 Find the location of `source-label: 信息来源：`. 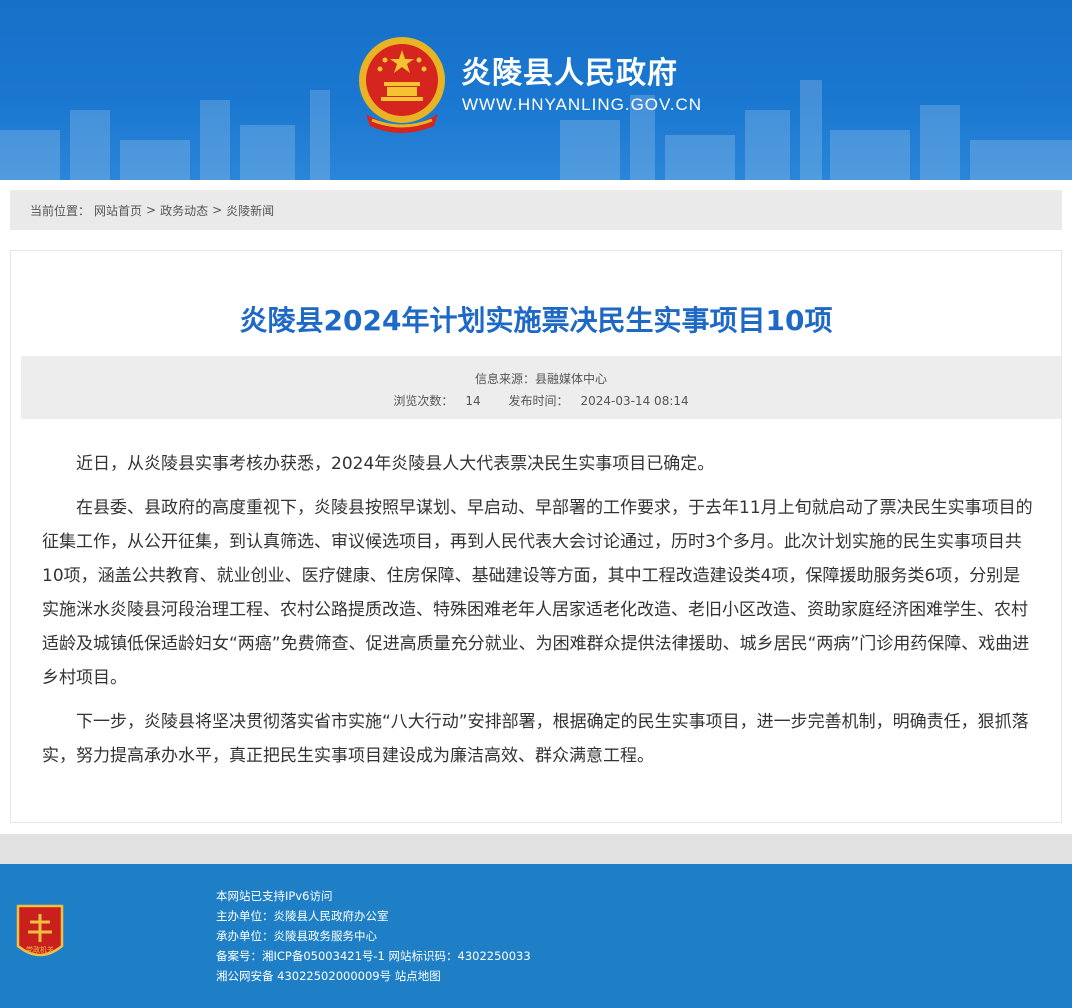

source-label: 信息来源： is located at coordinates (504, 379).